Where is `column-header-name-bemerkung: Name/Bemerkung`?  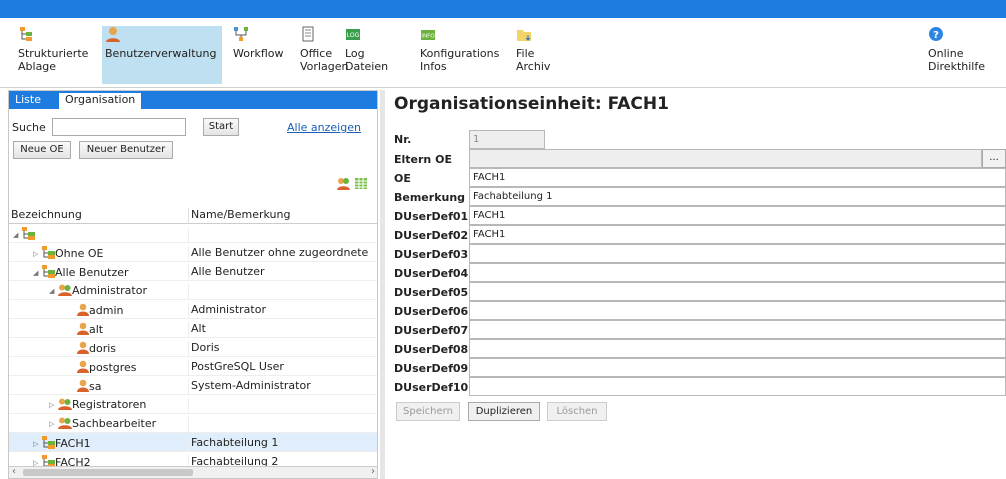 column-header-name-bemerkung: Name/Bemerkung is located at coordinates (239, 216).